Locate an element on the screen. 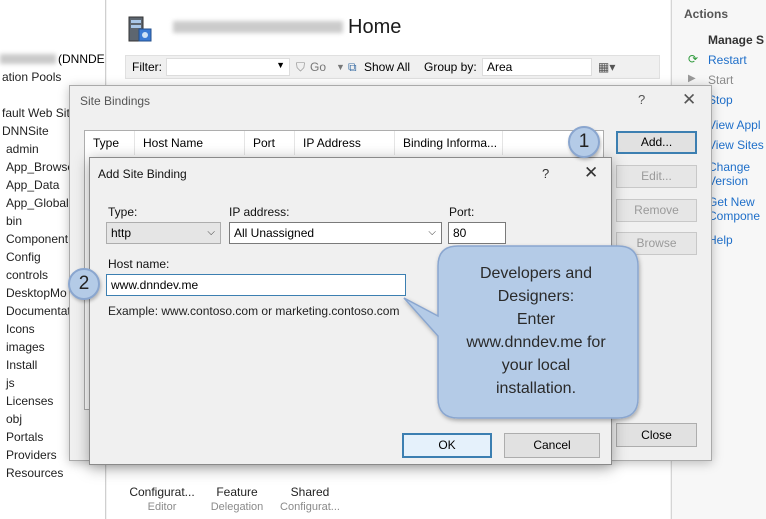 The image size is (766, 519). feature-delegation-sub: Delegation is located at coordinates (237, 507).